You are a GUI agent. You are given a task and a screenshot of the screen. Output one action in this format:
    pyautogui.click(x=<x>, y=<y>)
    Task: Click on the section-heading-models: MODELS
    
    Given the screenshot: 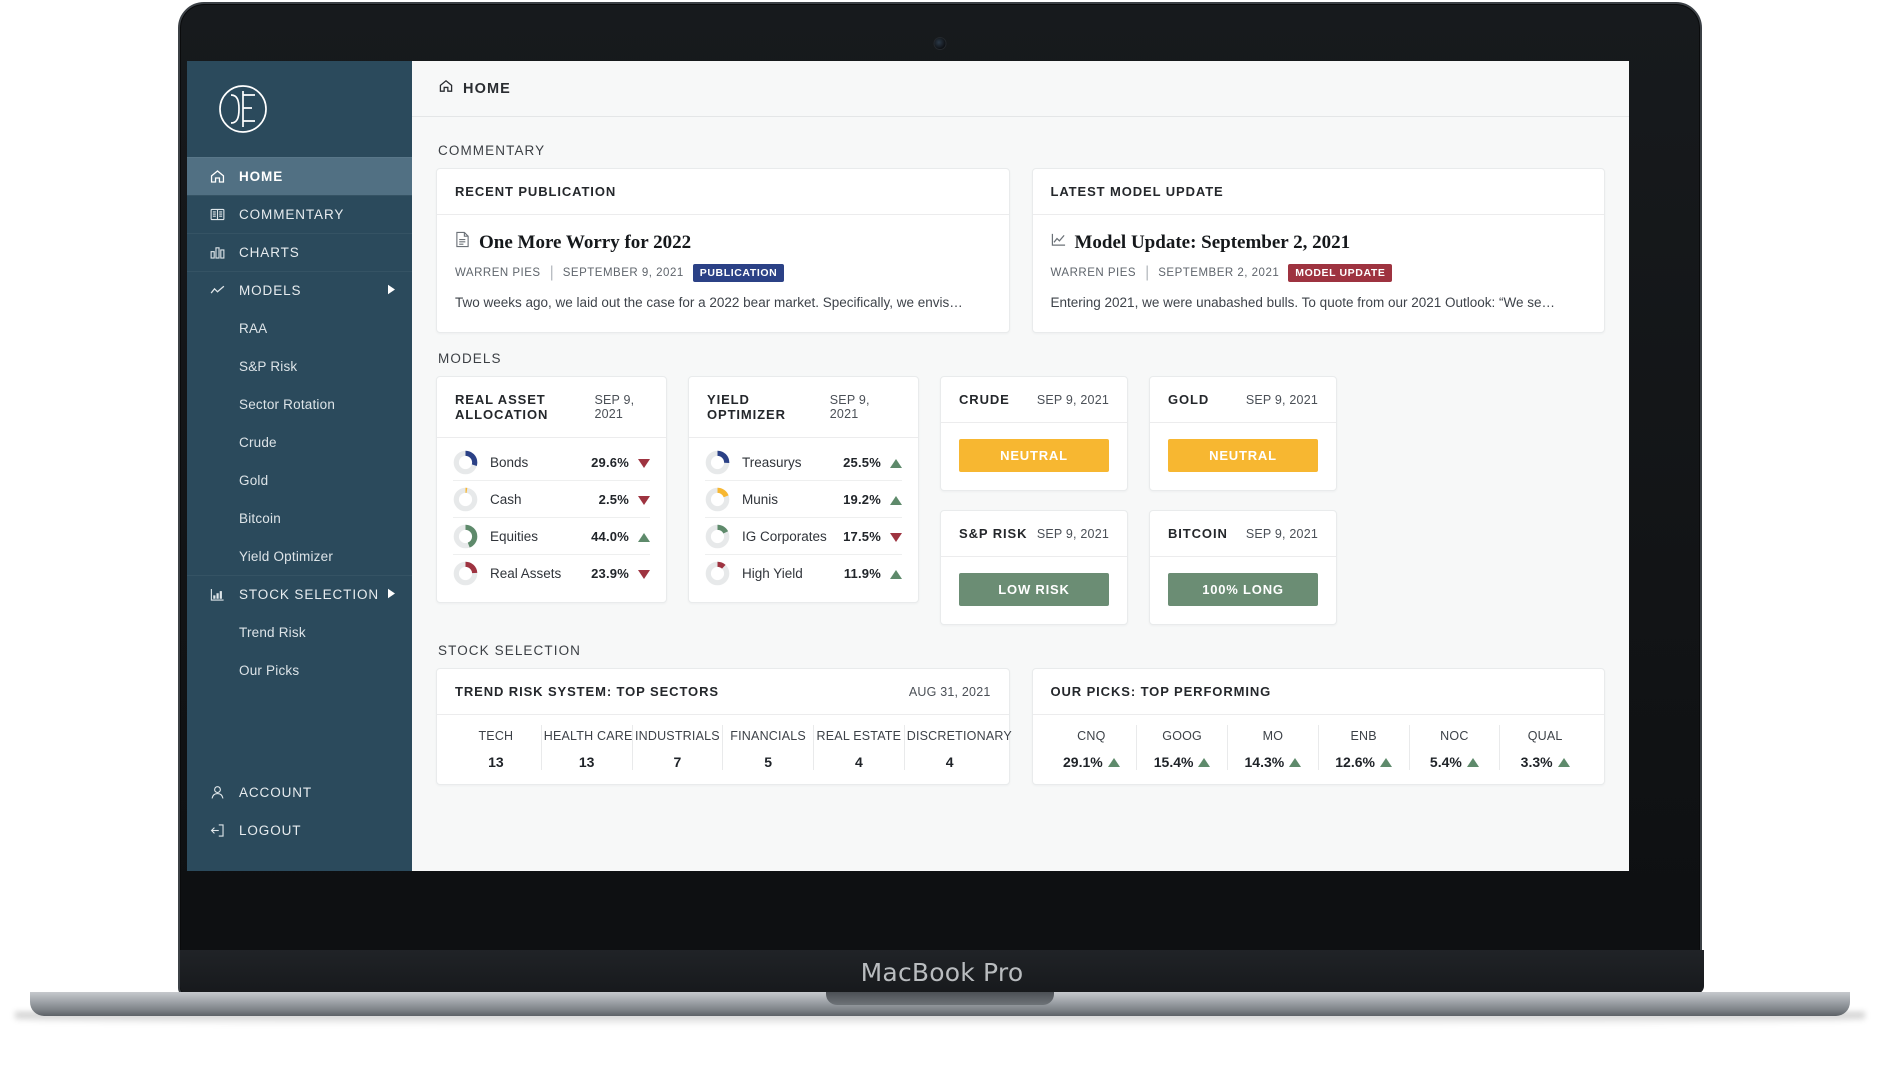 What is the action you would take?
    pyautogui.click(x=470, y=359)
    